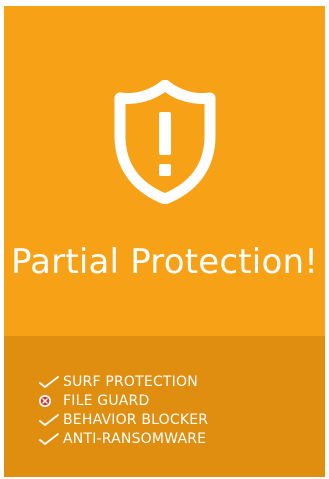  I want to click on feature-file-guard: FILE GUARD, so click(123, 400).